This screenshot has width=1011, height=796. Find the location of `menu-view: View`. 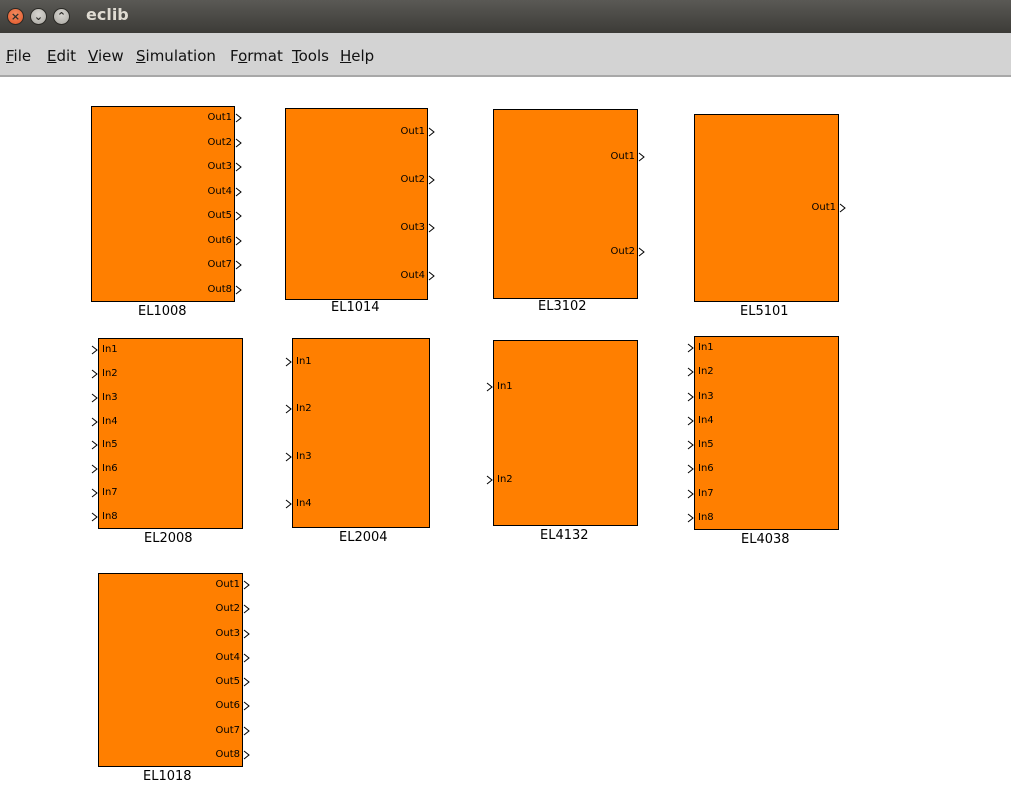

menu-view: View is located at coordinates (106, 56).